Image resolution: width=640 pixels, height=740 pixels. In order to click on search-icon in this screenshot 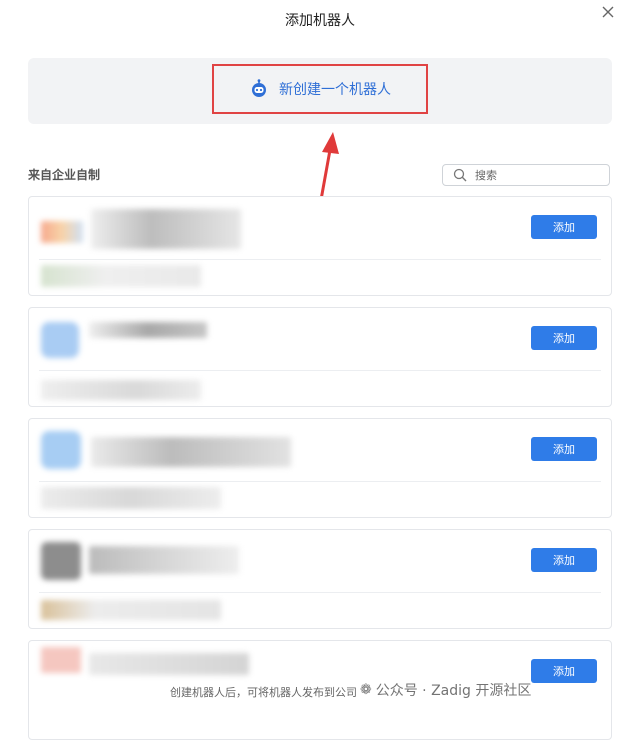, I will do `click(460, 175)`.